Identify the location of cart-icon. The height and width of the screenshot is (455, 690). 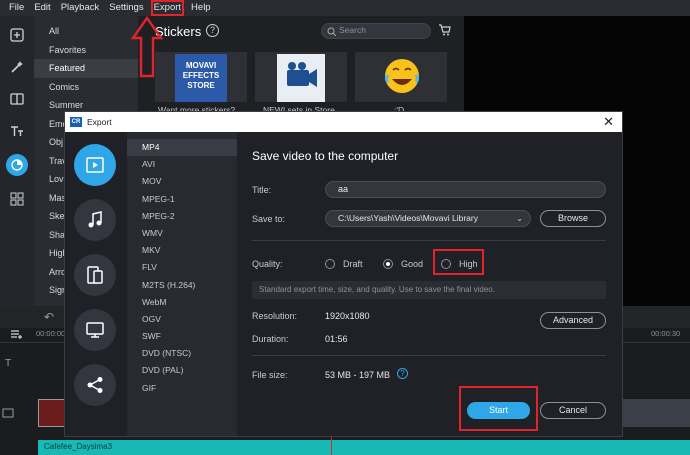
(444, 30).